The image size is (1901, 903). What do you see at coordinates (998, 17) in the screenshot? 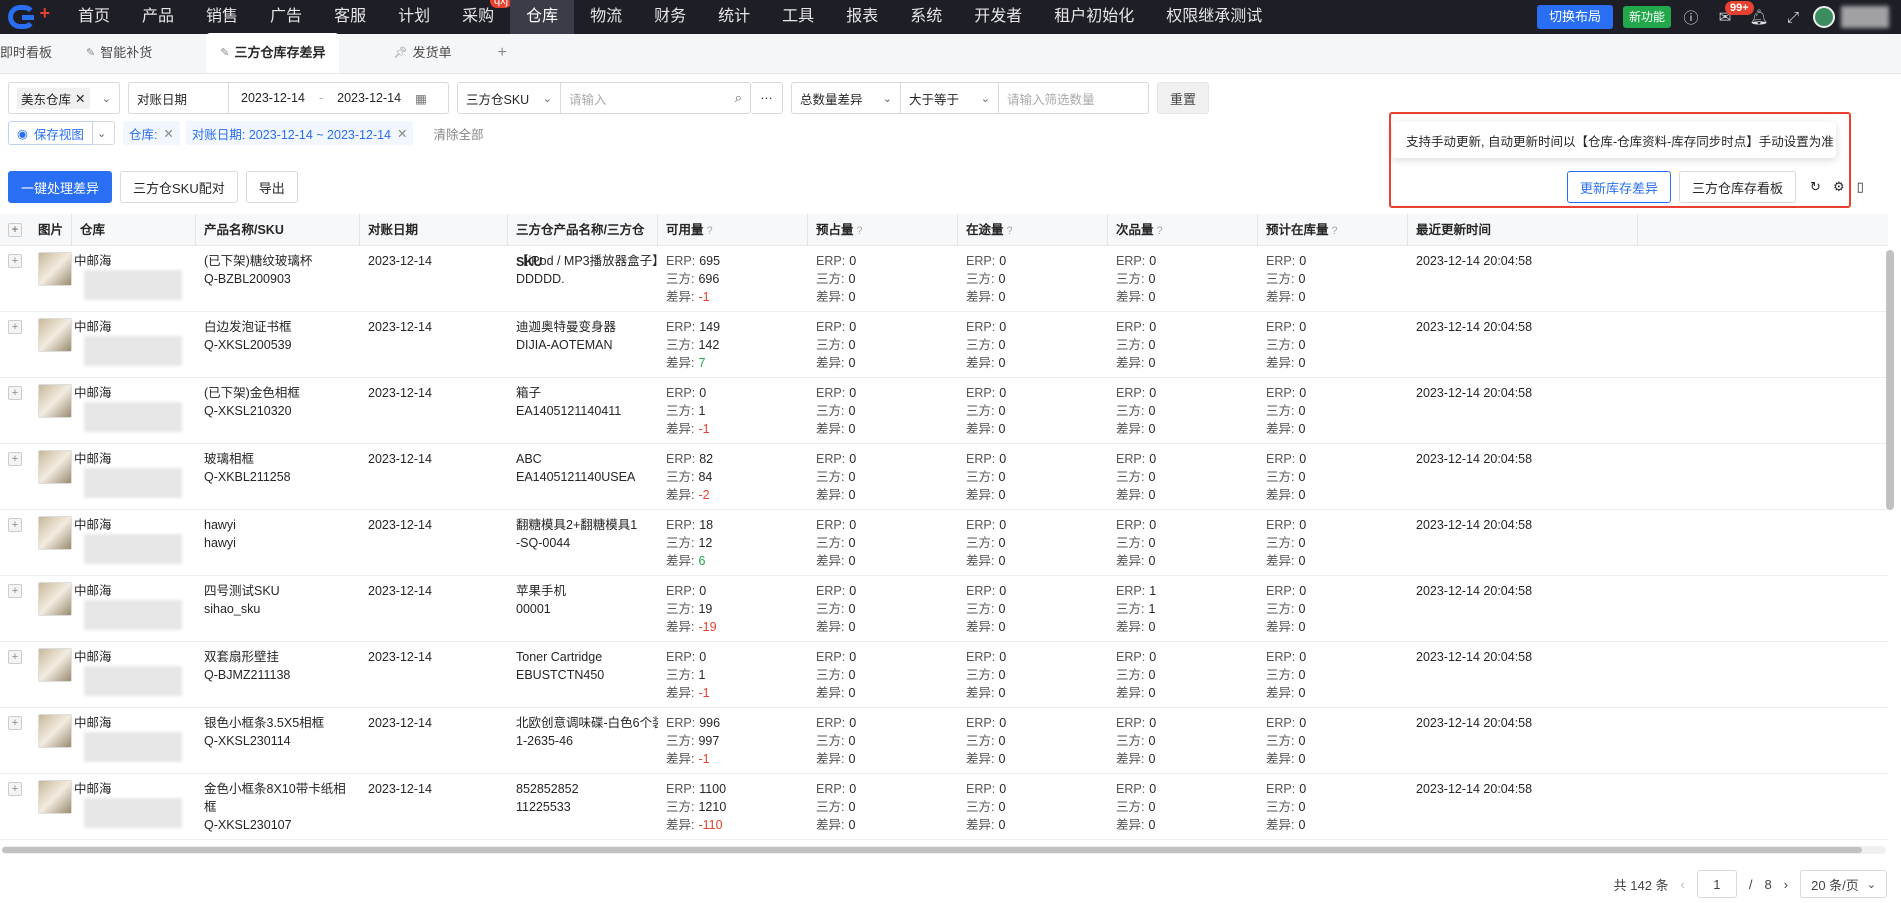
I see `nav-item: 开发者` at bounding box center [998, 17].